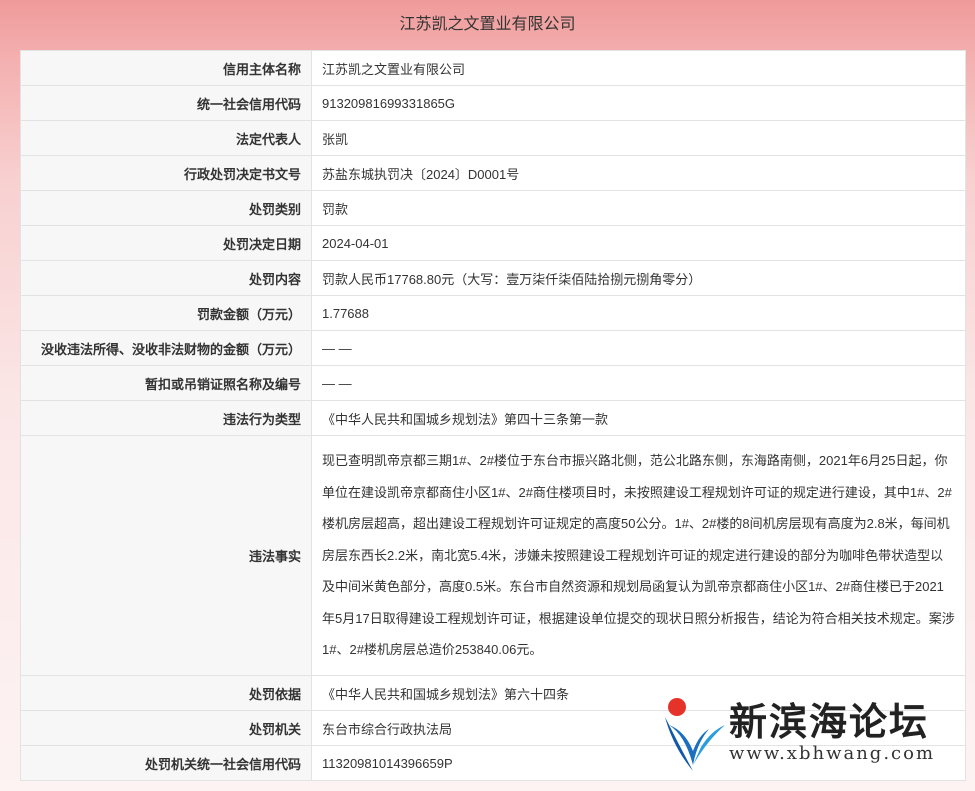 The width and height of the screenshot is (975, 791). I want to click on table-row: 信用主体名称 江苏凯之文置业有限公司, so click(493, 68).